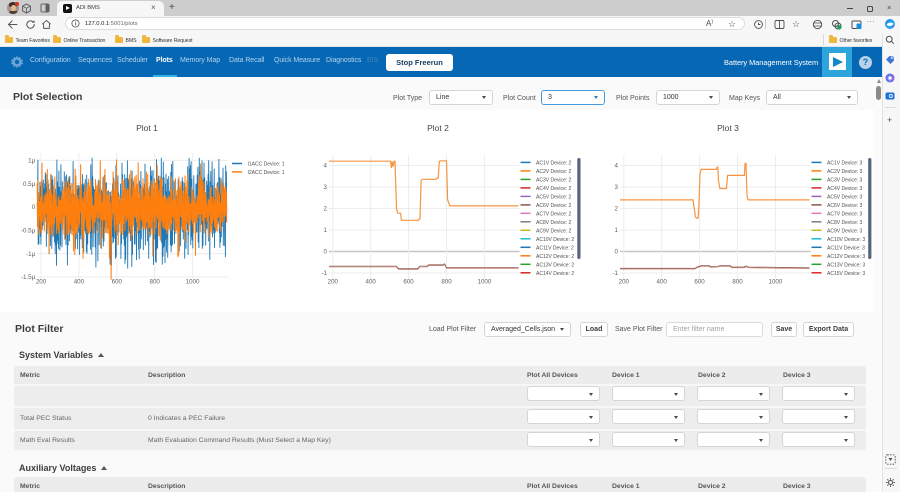 Image resolution: width=900 pixels, height=492 pixels. I want to click on svg-text: AC7V Device: 3, so click(845, 214).